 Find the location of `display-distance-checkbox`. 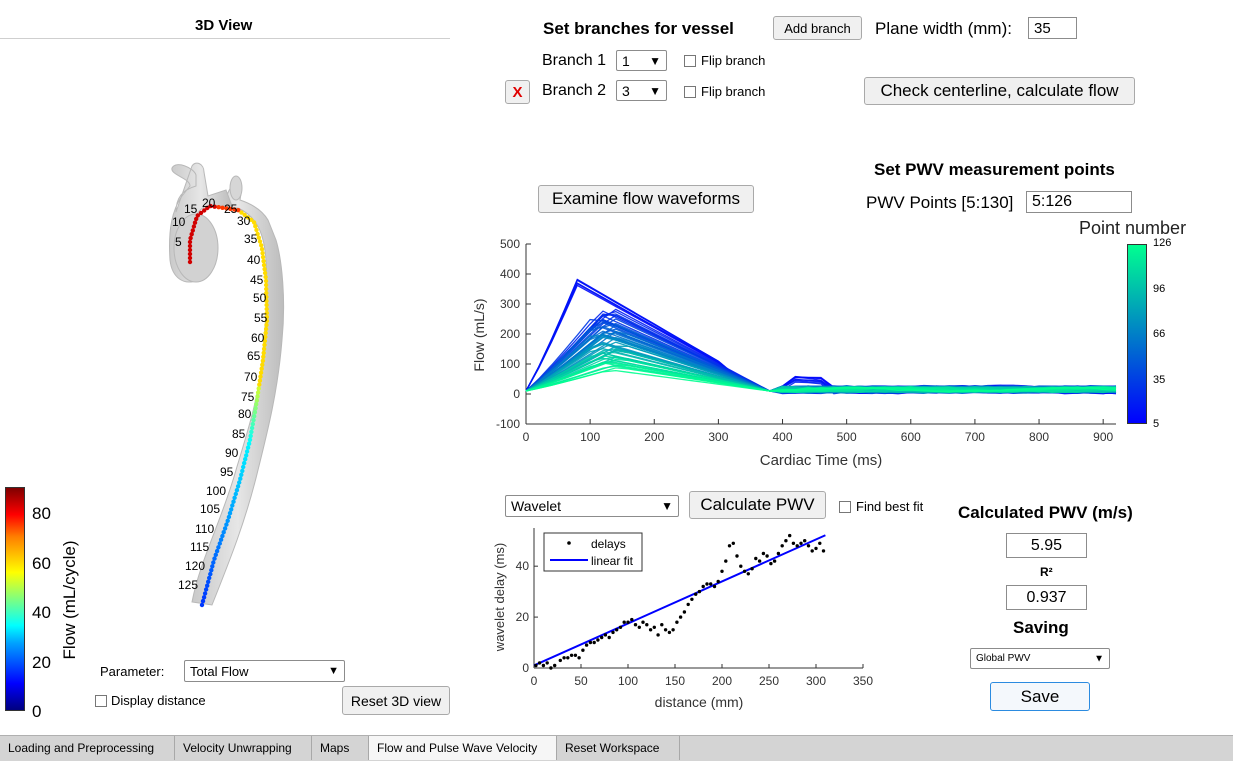

display-distance-checkbox is located at coordinates (101, 701).